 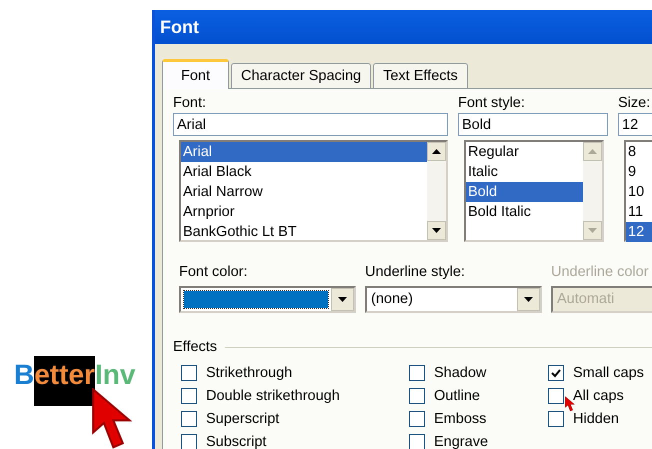 I want to click on dropdown-label: Underline color, so click(x=600, y=272).